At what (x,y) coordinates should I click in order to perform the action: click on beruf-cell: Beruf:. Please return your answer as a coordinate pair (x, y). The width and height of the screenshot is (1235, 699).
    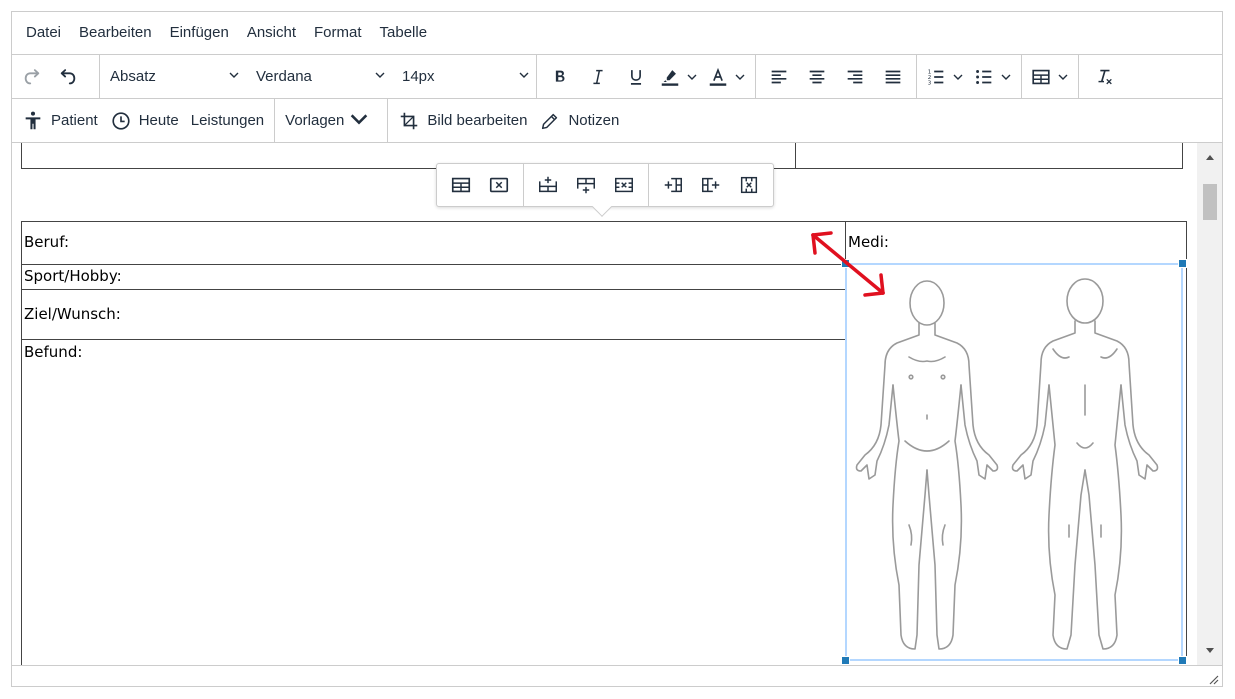
    Looking at the image, I should click on (433, 243).